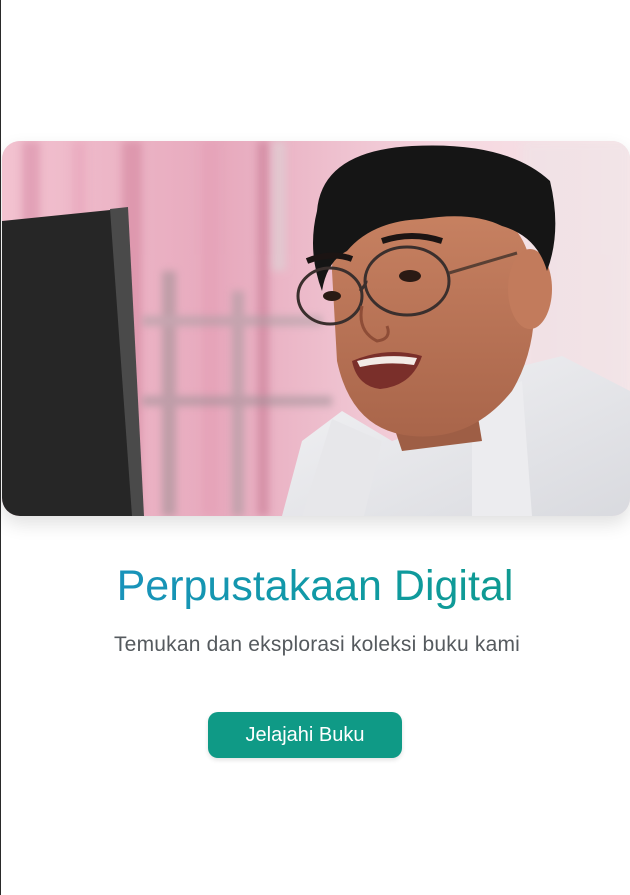 This screenshot has height=895, width=630. What do you see at coordinates (317, 644) in the screenshot?
I see `page-subtitle: Temukan dan eksplorasi koleksi buku kami` at bounding box center [317, 644].